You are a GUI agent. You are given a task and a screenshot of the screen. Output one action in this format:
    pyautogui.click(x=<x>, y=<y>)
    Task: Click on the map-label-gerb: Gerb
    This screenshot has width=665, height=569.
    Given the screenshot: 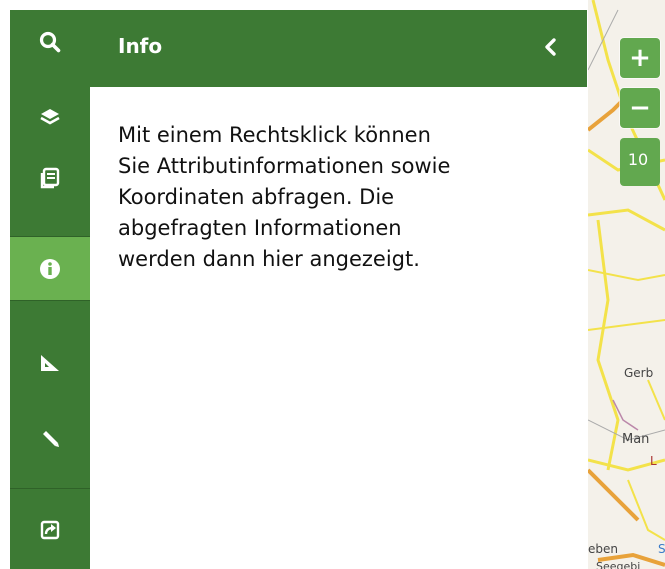 What is the action you would take?
    pyautogui.click(x=639, y=373)
    